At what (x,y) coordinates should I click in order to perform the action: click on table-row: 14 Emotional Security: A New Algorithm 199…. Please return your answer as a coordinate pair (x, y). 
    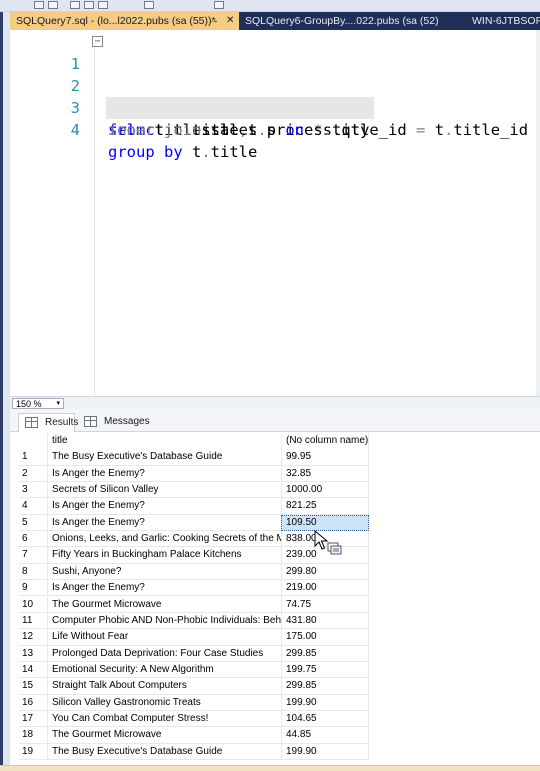
    Looking at the image, I should click on (194, 670).